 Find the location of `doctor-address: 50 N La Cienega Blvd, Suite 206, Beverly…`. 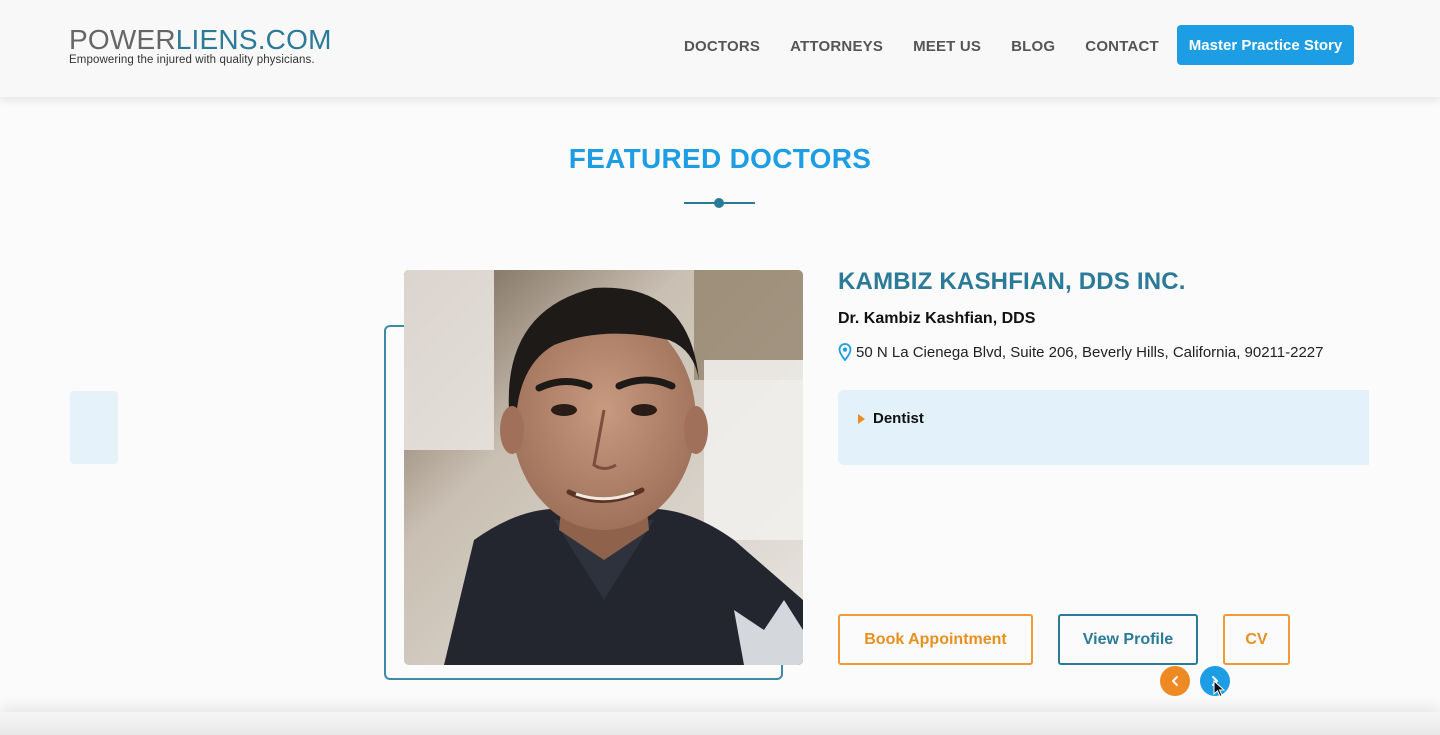

doctor-address: 50 N La Cienega Blvd, Suite 206, Beverly… is located at coordinates (1081, 352).